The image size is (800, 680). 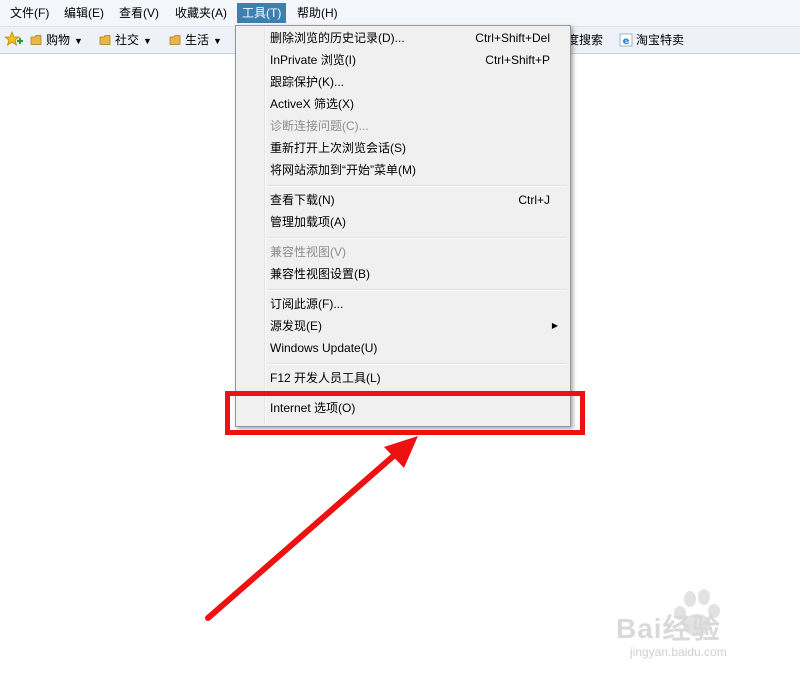 What do you see at coordinates (668, 628) in the screenshot?
I see `watermark-brand: Bai经验` at bounding box center [668, 628].